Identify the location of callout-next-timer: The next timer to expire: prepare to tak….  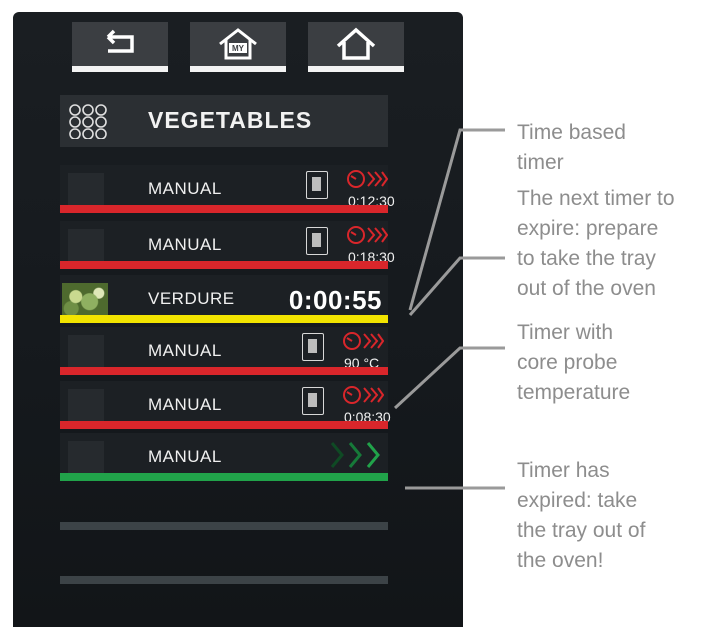
(596, 243).